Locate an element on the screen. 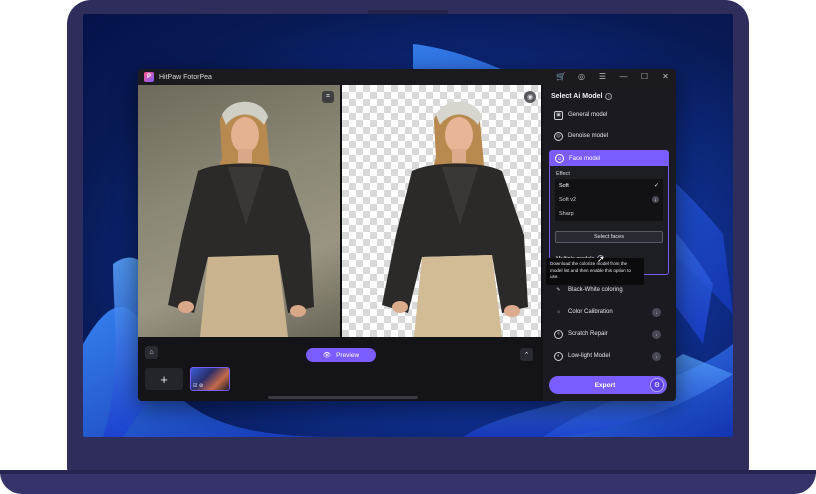 This screenshot has width=816, height=494. preview-button: 👁 Preview is located at coordinates (341, 355).